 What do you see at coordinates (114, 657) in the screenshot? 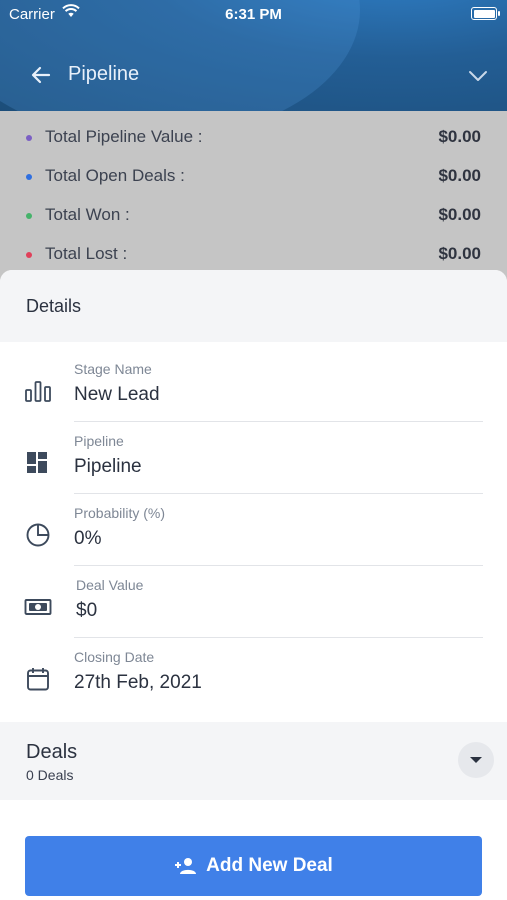
I see `field-label: Closing Date` at bounding box center [114, 657].